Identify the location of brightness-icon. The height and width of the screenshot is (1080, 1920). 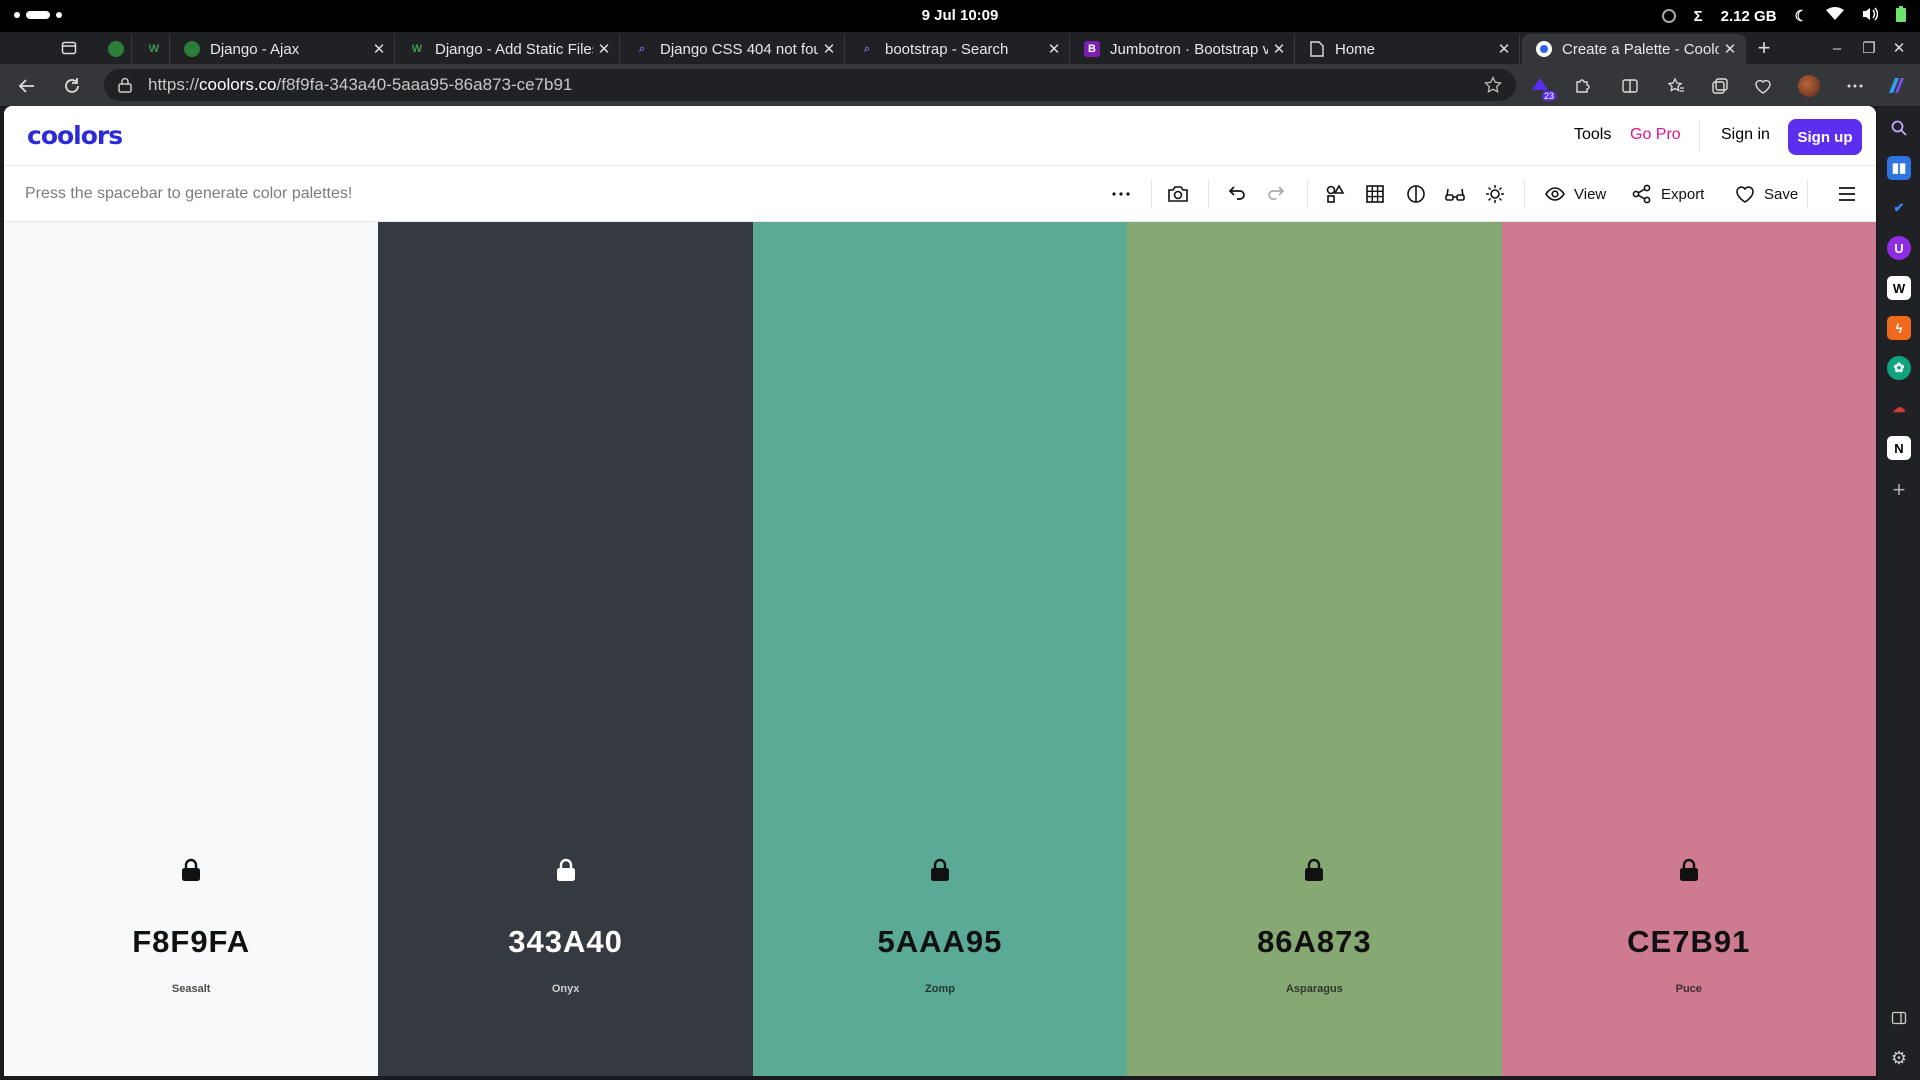
(1495, 194).